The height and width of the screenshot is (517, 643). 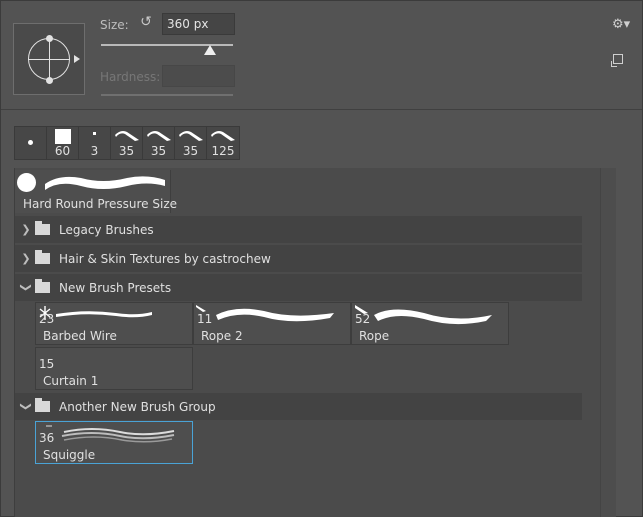 What do you see at coordinates (374, 336) in the screenshot?
I see `brush-name: Rope` at bounding box center [374, 336].